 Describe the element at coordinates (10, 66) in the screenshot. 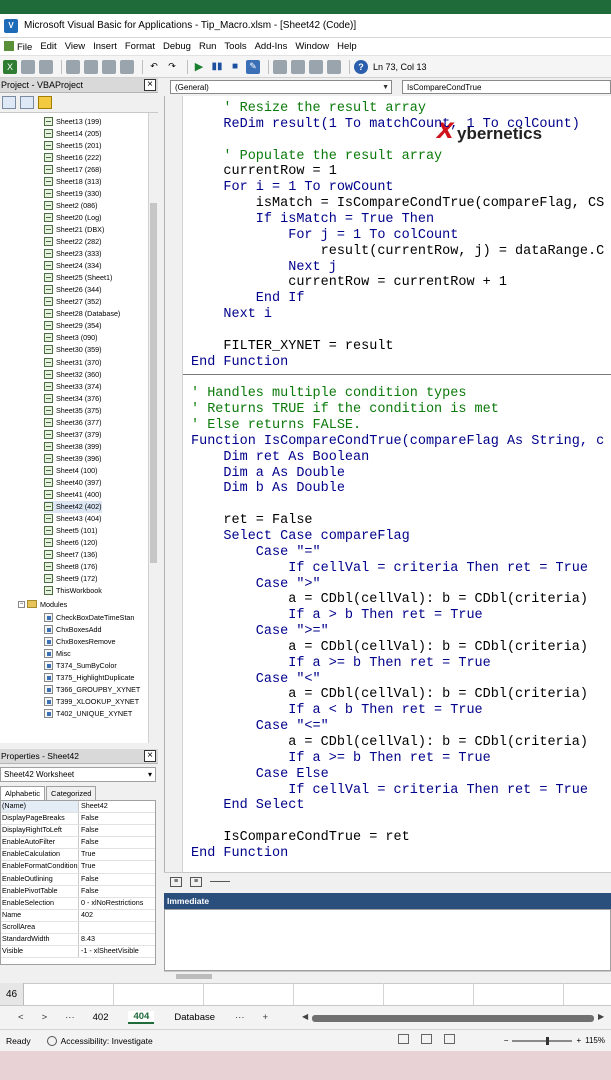

I see `excel-view-icon: X` at that location.